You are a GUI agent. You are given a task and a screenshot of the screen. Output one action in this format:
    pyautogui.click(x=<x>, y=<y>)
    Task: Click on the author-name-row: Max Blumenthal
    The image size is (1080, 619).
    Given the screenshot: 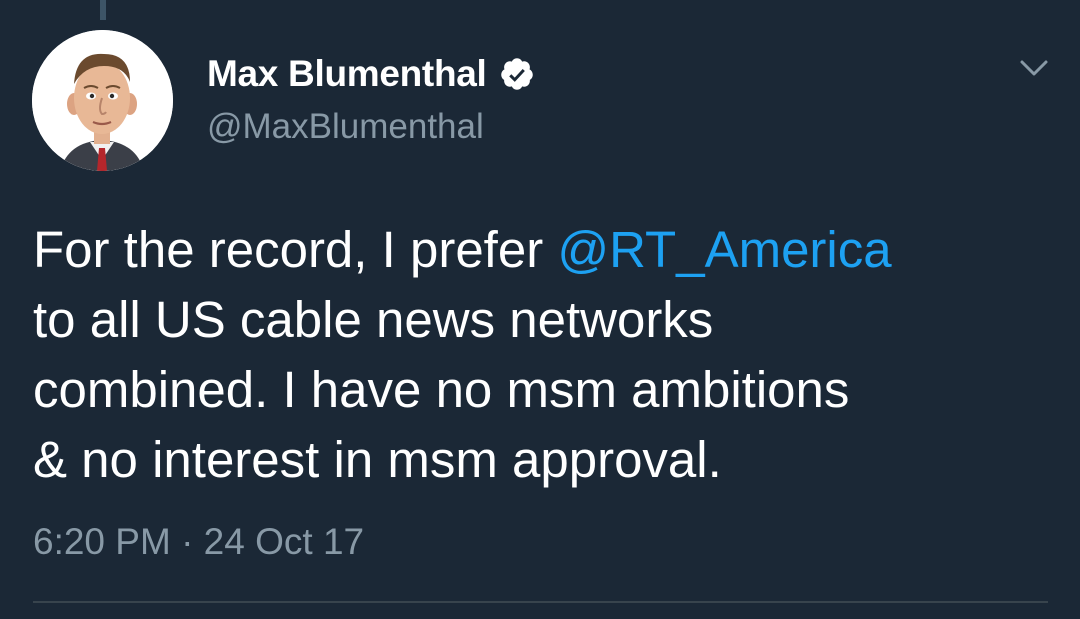 What is the action you would take?
    pyautogui.click(x=371, y=74)
    